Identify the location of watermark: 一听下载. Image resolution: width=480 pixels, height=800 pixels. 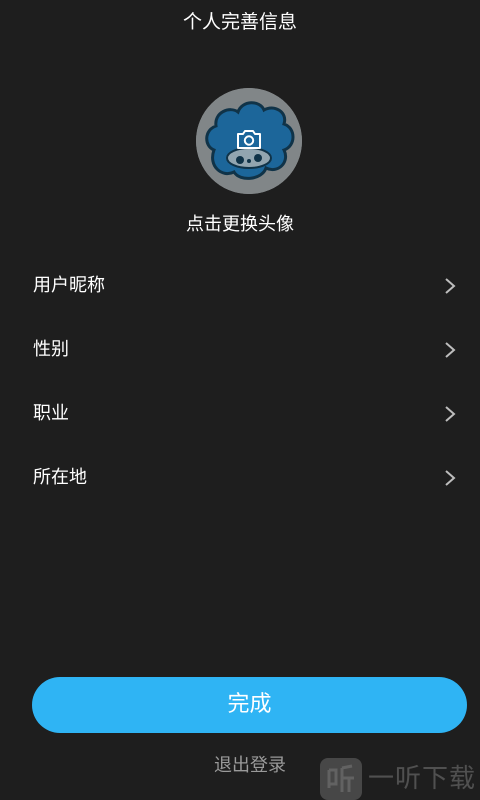
(400, 779).